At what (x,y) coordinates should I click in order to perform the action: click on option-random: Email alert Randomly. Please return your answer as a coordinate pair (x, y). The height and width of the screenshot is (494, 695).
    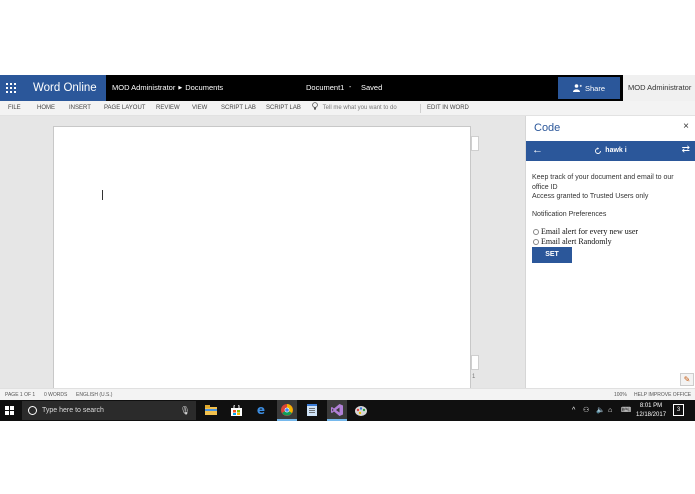
    Looking at the image, I should click on (572, 241).